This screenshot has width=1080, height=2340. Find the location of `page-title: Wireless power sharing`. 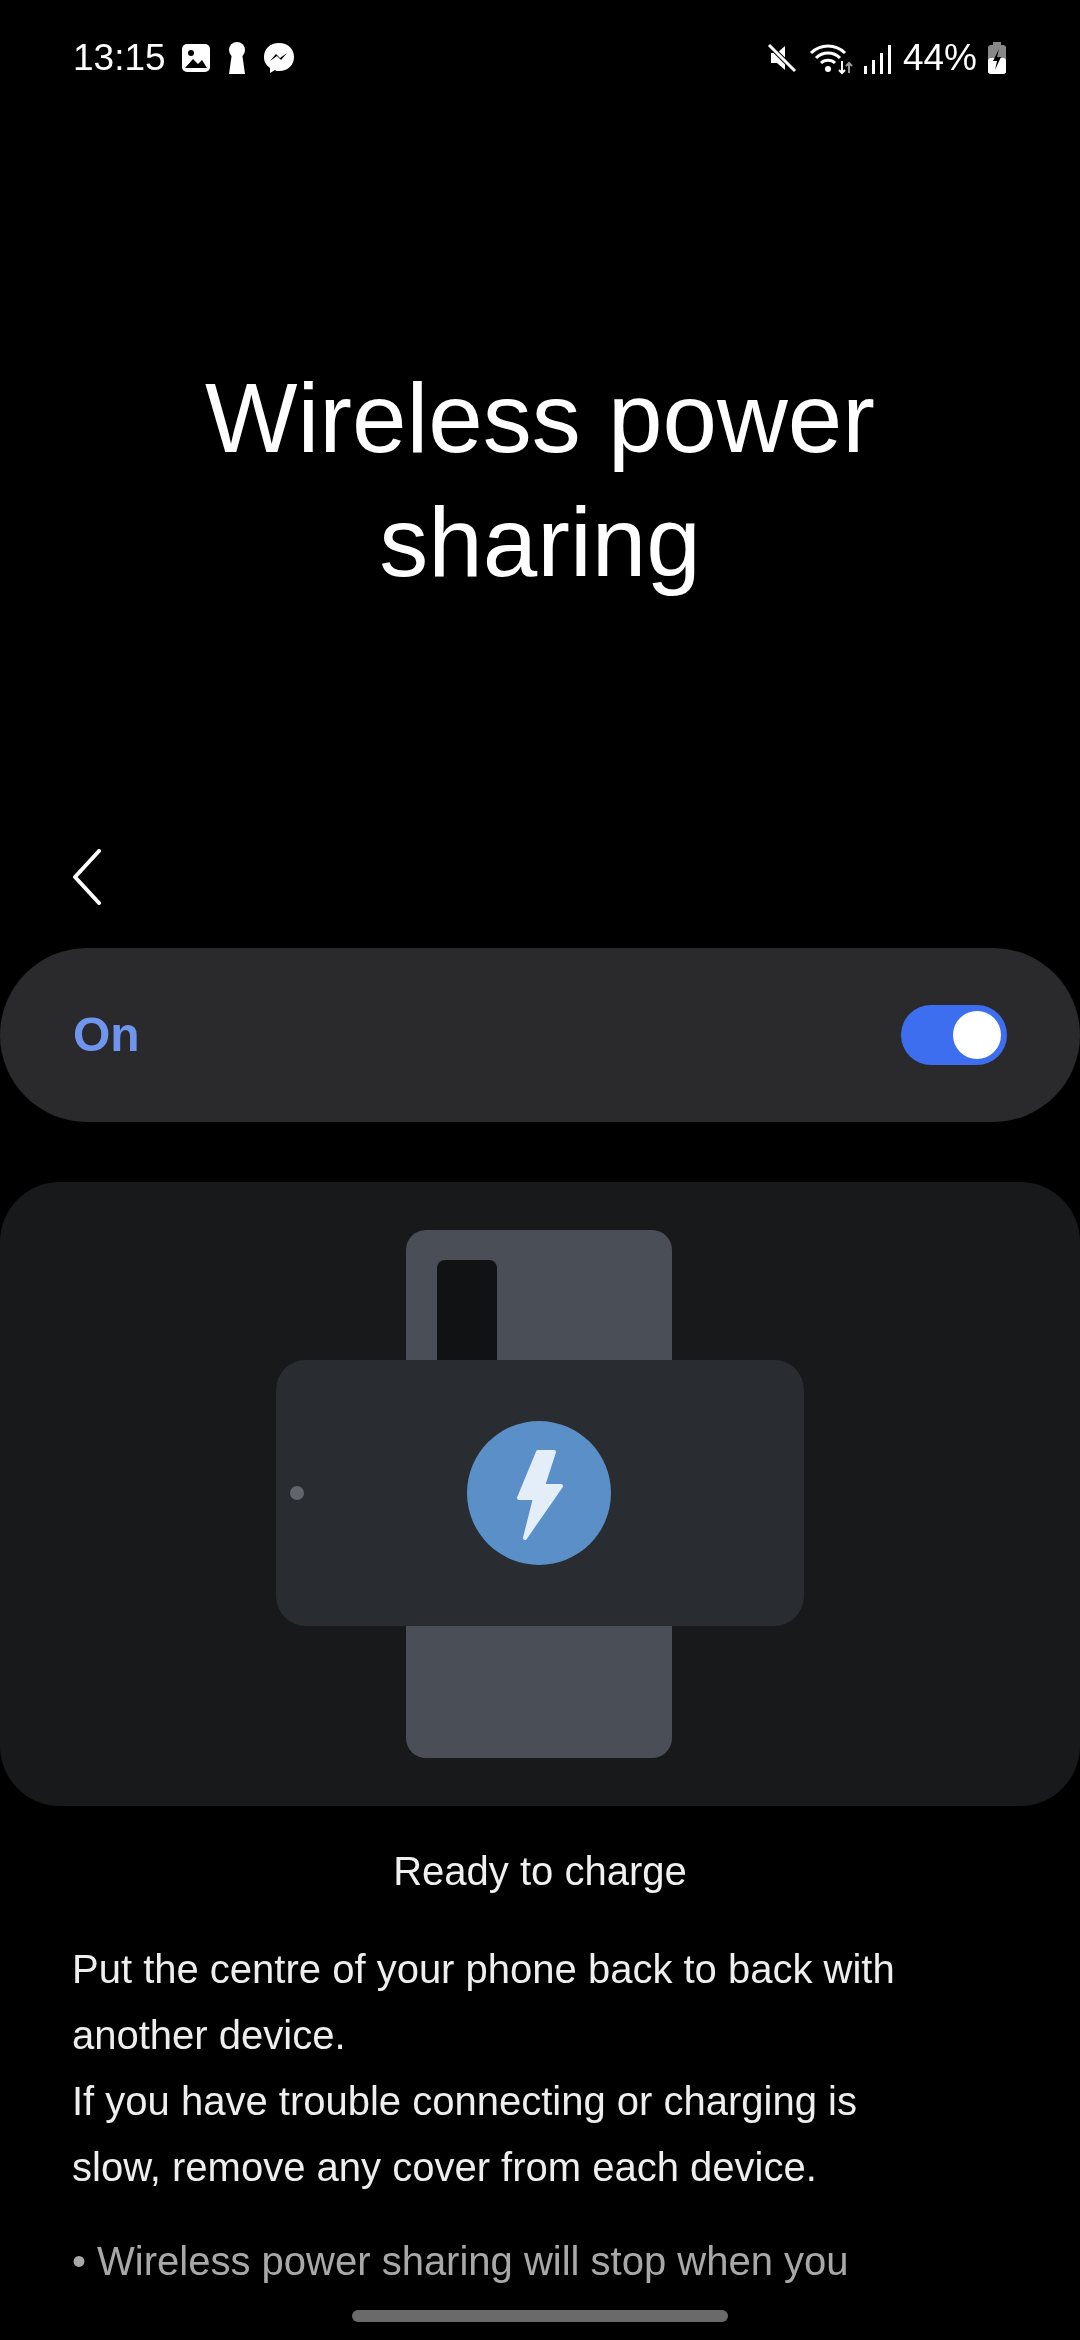

page-title: Wireless power sharing is located at coordinates (540, 480).